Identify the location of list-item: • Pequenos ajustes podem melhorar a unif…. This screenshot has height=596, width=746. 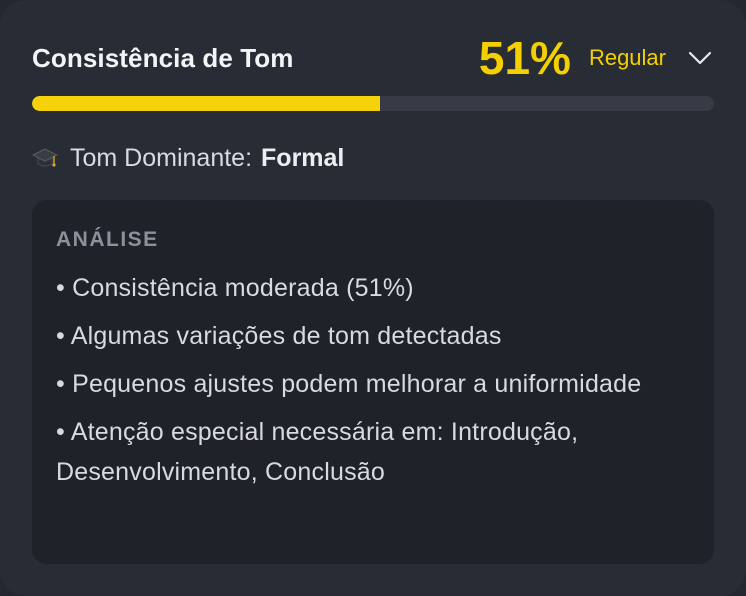
(349, 384).